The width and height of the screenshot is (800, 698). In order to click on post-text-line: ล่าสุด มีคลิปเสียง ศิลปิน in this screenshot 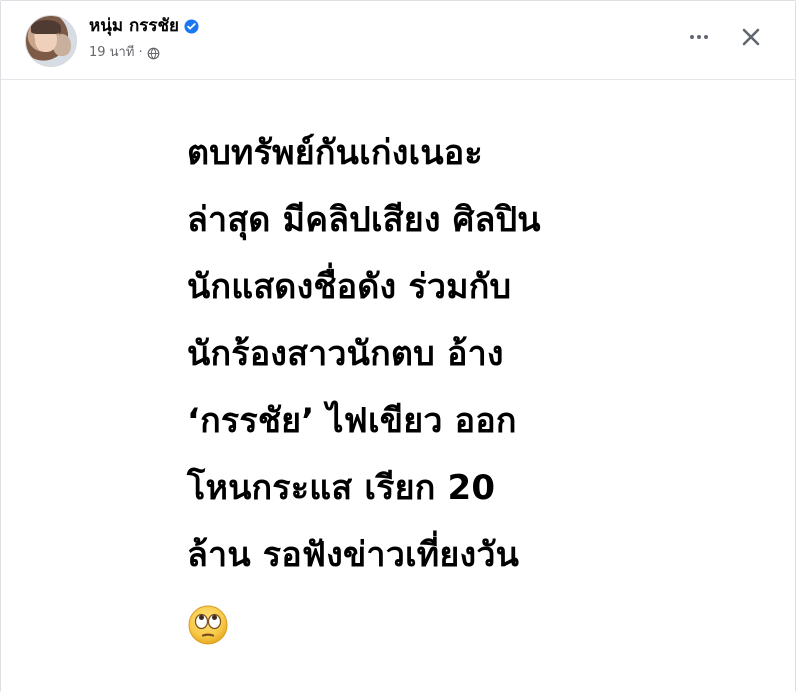, I will do `click(364, 220)`.